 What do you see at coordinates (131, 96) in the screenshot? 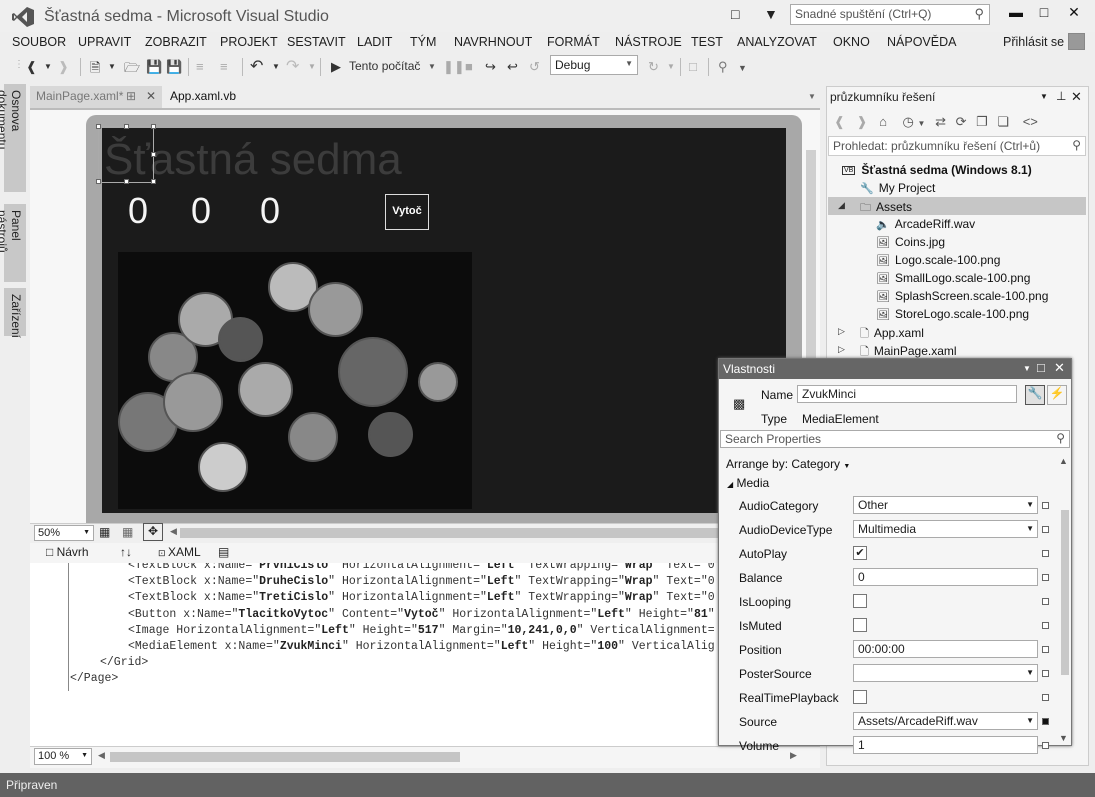
I see `pin-icon: ⊞` at bounding box center [131, 96].